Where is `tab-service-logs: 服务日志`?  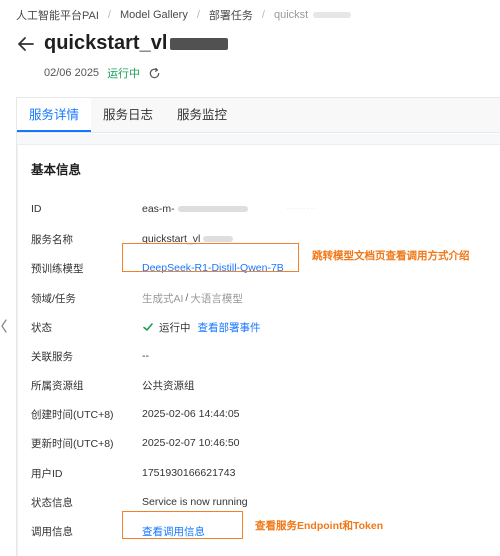 tab-service-logs: 服务日志 is located at coordinates (128, 115).